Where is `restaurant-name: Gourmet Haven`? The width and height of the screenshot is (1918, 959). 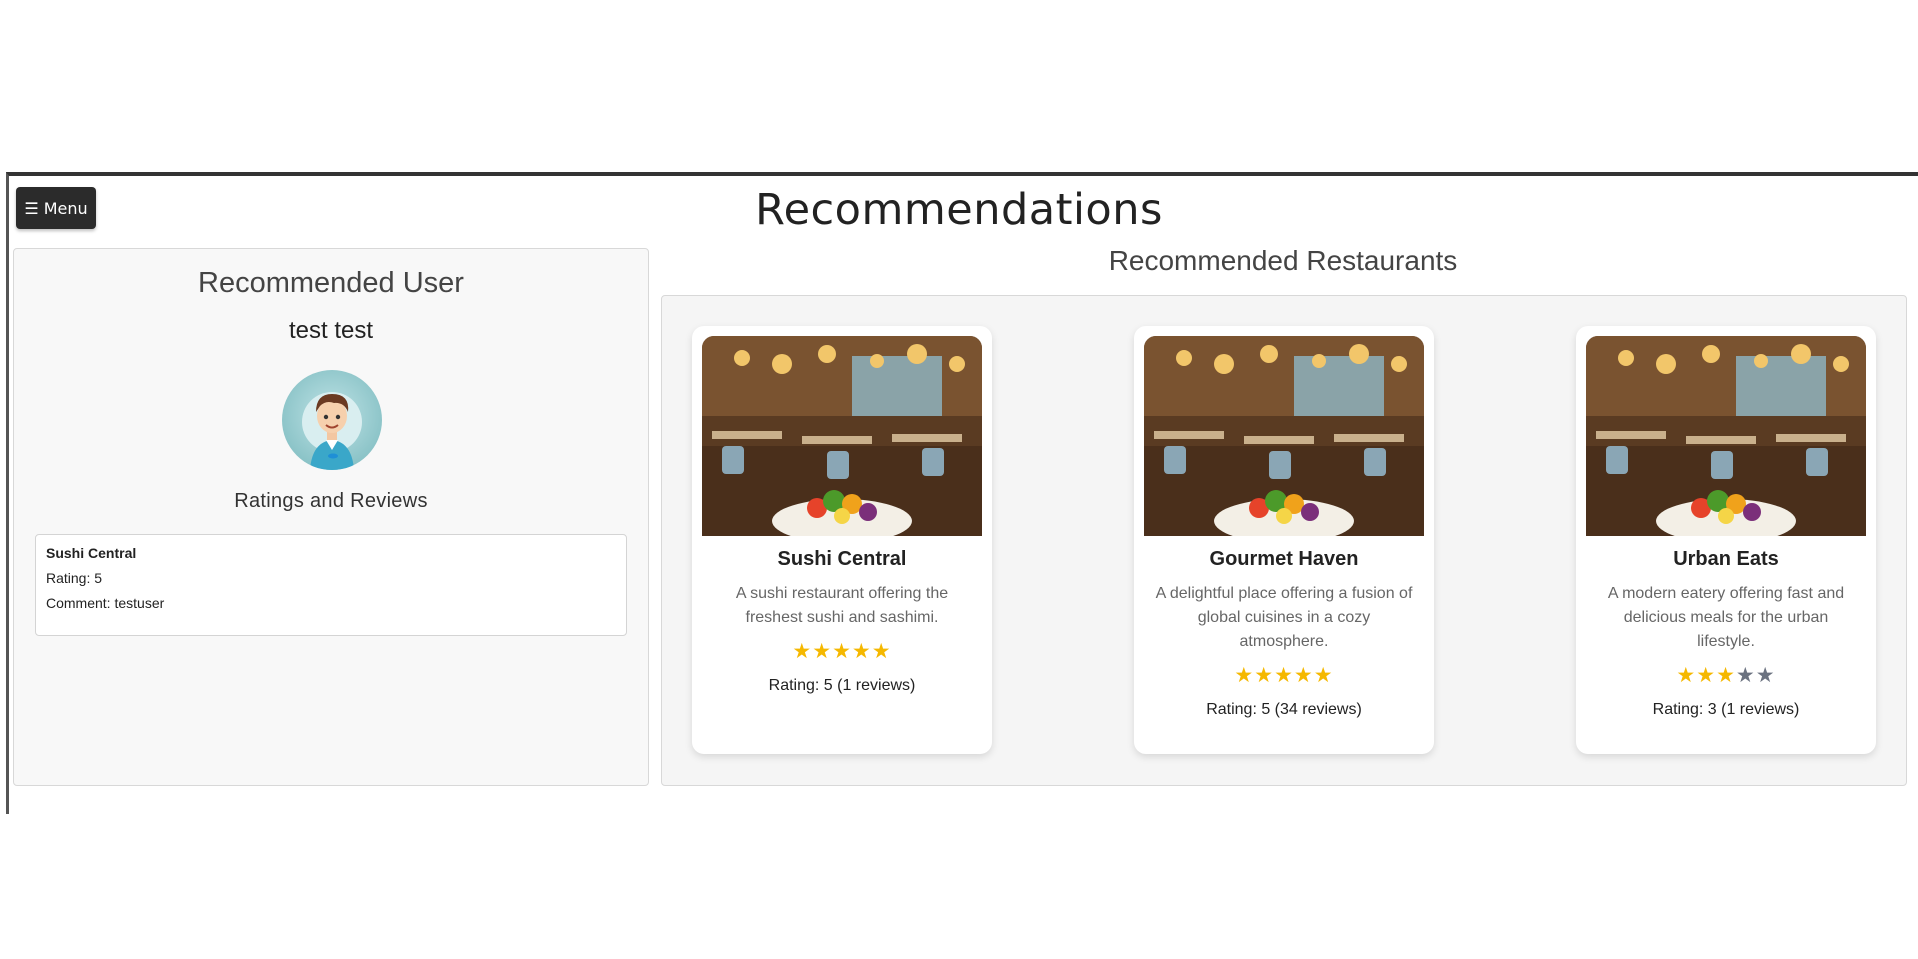 restaurant-name: Gourmet Haven is located at coordinates (1284, 559).